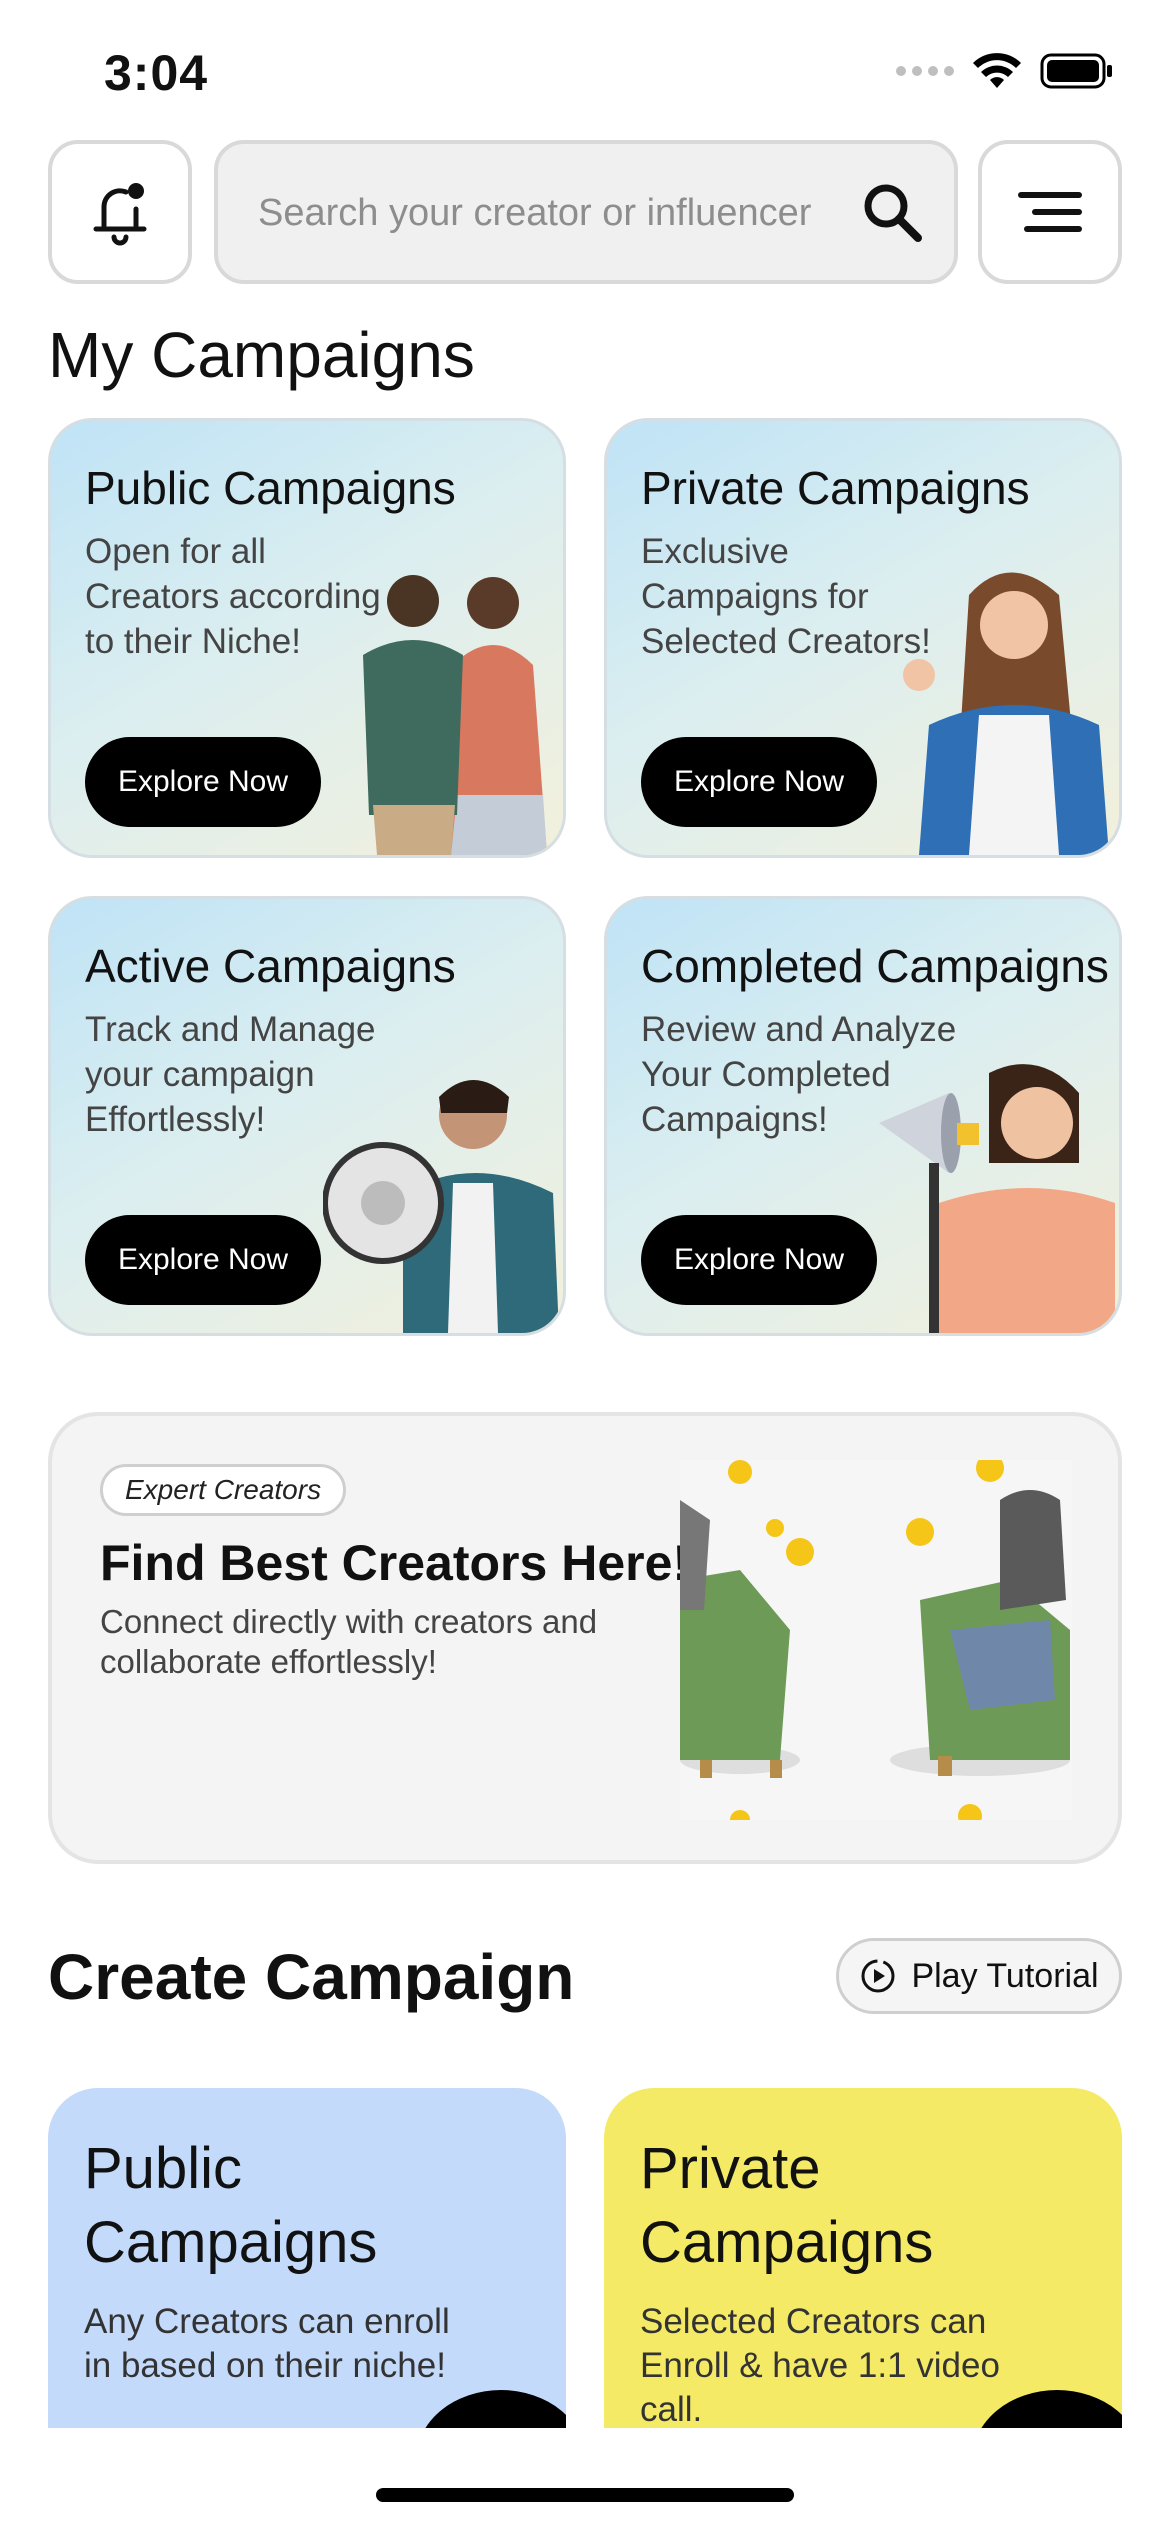 This screenshot has width=1170, height=2532. Describe the element at coordinates (876, 1640) in the screenshot. I see `creators-on-chairs-illustration` at that location.